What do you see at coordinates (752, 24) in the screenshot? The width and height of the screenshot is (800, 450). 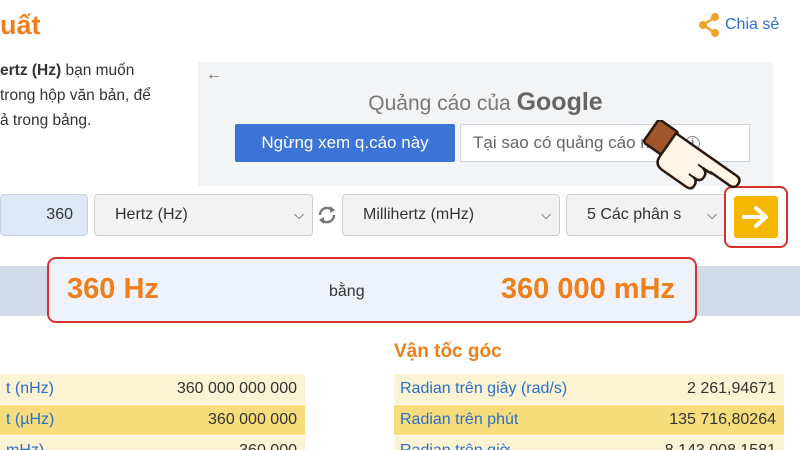 I see `share-label: Chia sẻ` at bounding box center [752, 24].